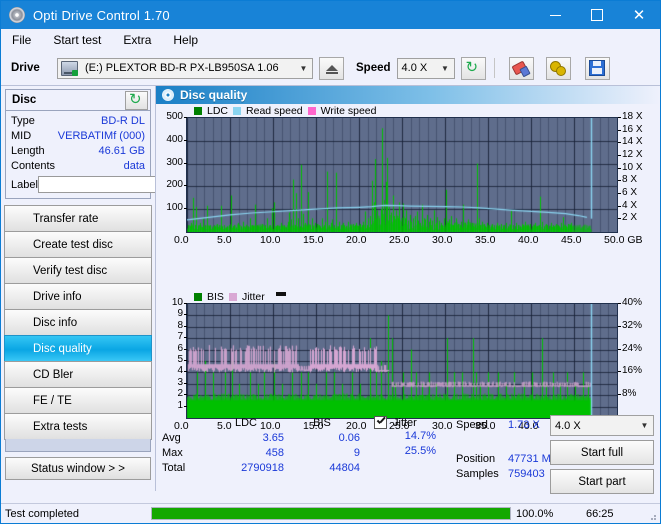 This screenshot has height=524, width=661. What do you see at coordinates (33, 165) in the screenshot?
I see `disc-row-key: Contents` at bounding box center [33, 165].